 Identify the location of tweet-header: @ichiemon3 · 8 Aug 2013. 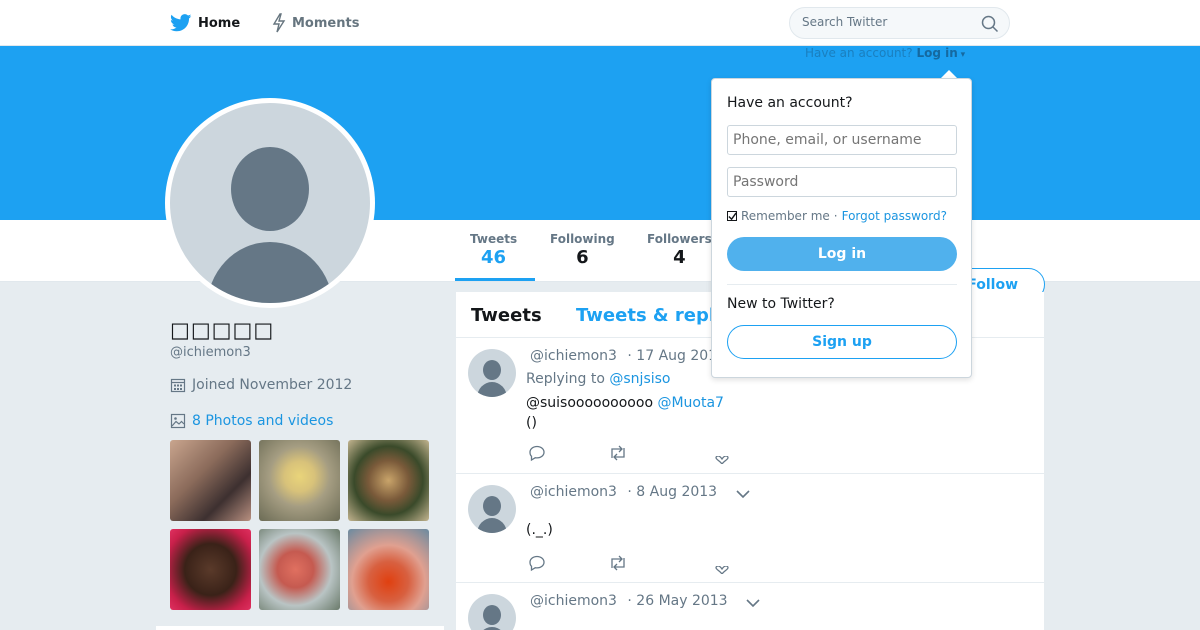
(623, 492).